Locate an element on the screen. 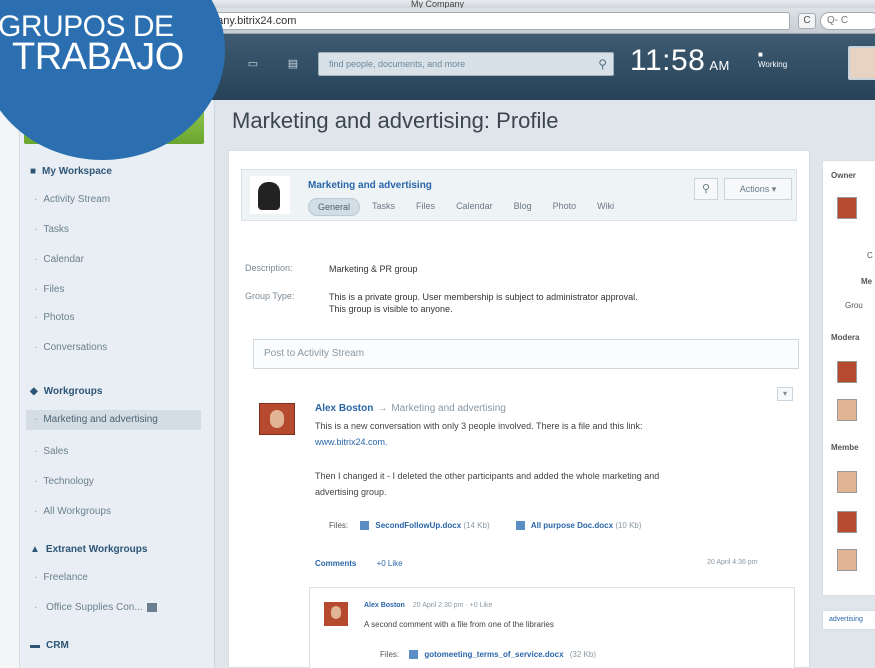 This screenshot has height=668, width=875. chat-icon is located at coordinates (151, 607).